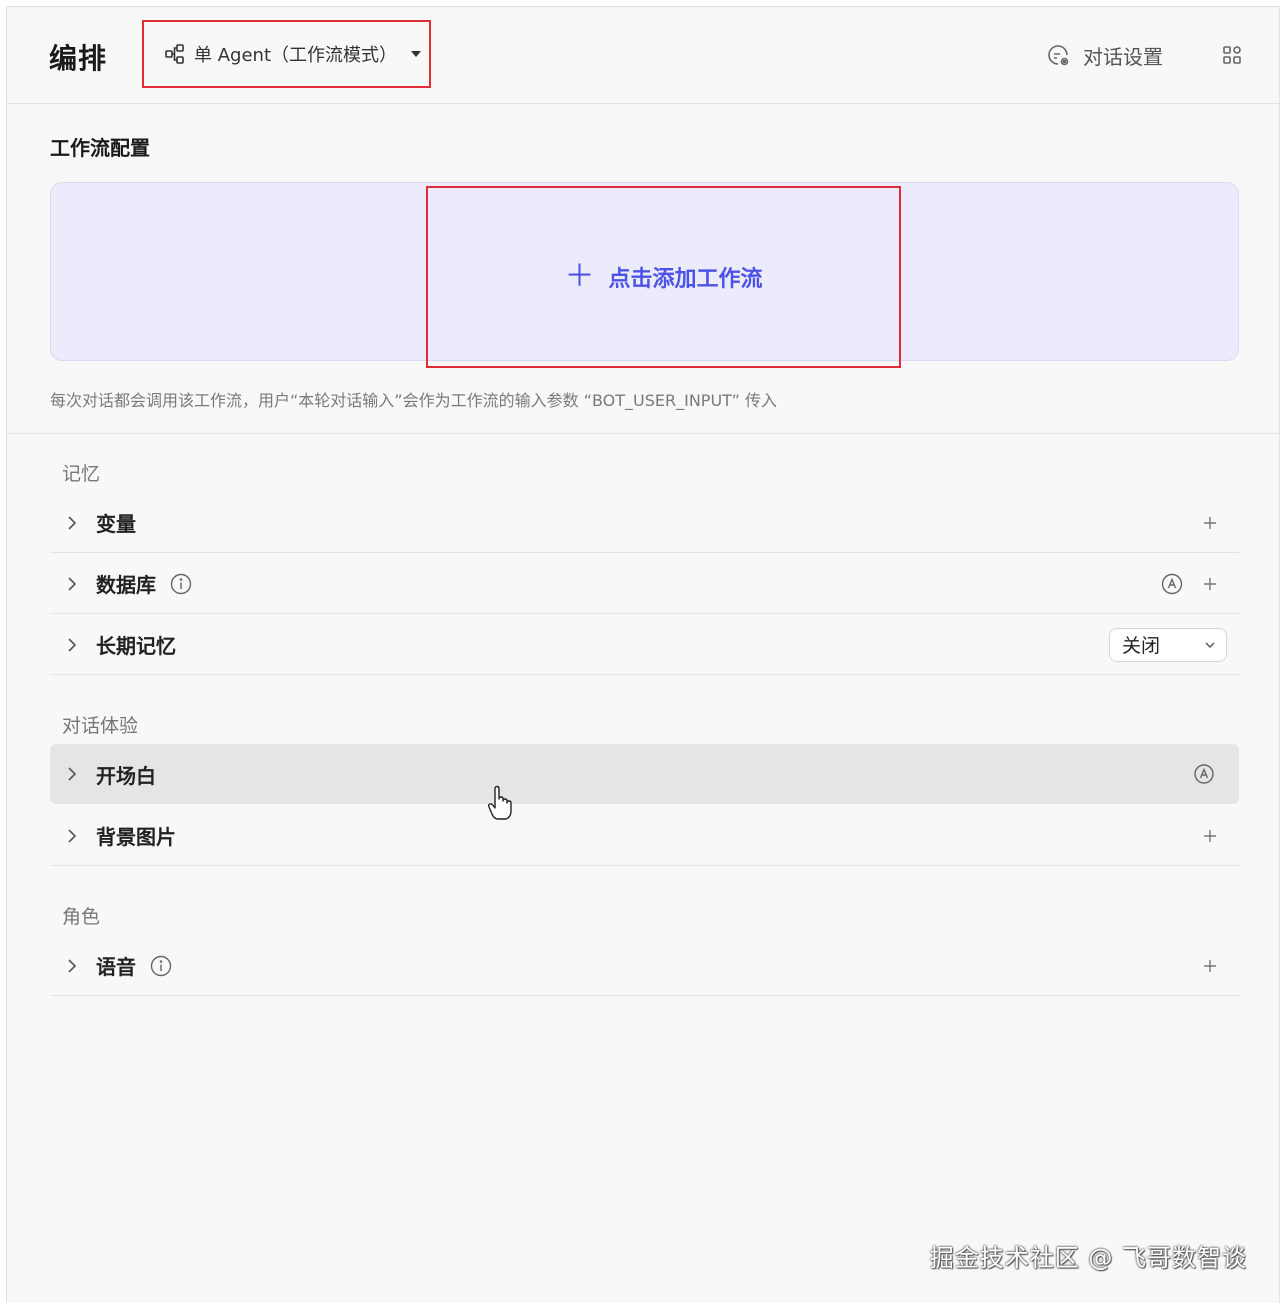  What do you see at coordinates (81, 917) in the screenshot?
I see `role-group-title: 角色` at bounding box center [81, 917].